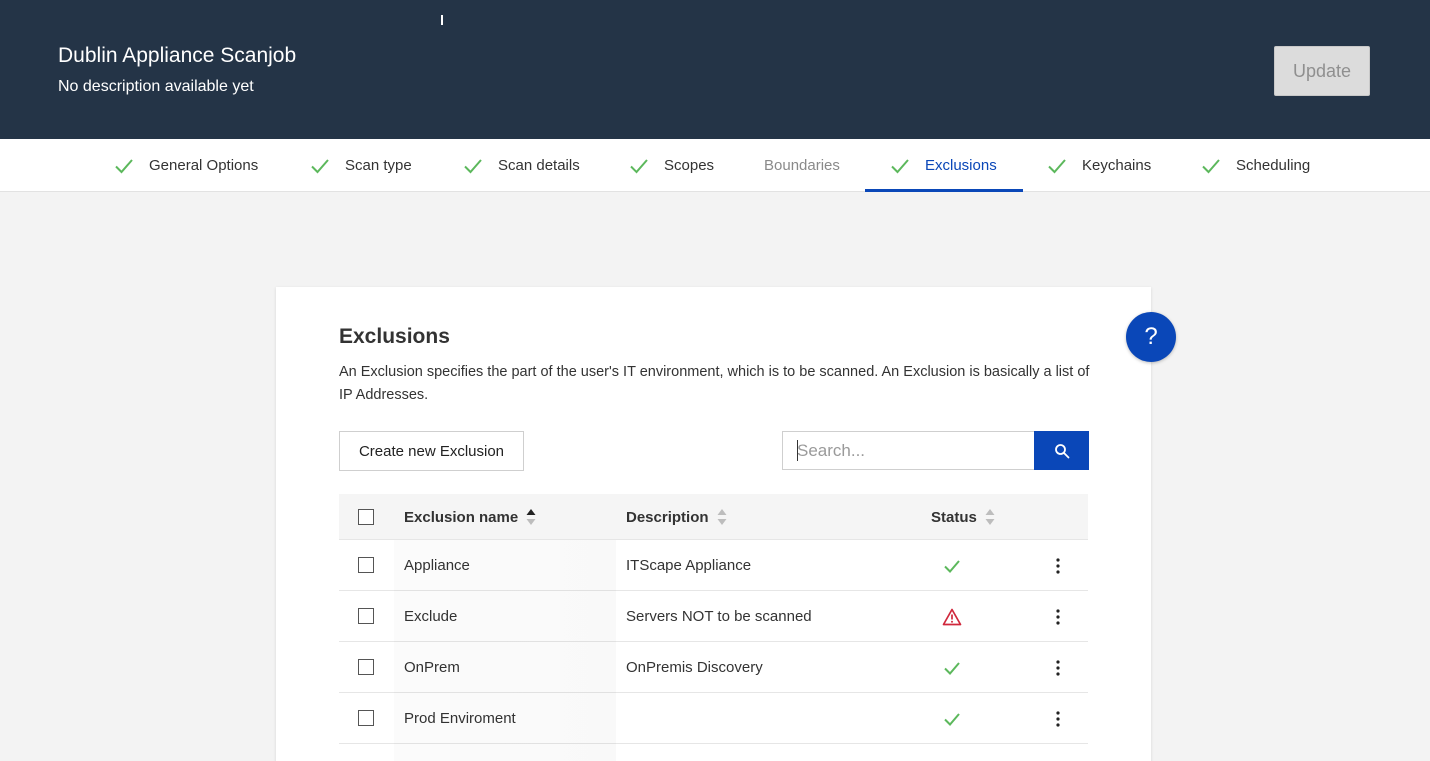 The image size is (1430, 761). Describe the element at coordinates (431, 451) in the screenshot. I see `create-exclusion-button: Create new Exclusion` at that location.